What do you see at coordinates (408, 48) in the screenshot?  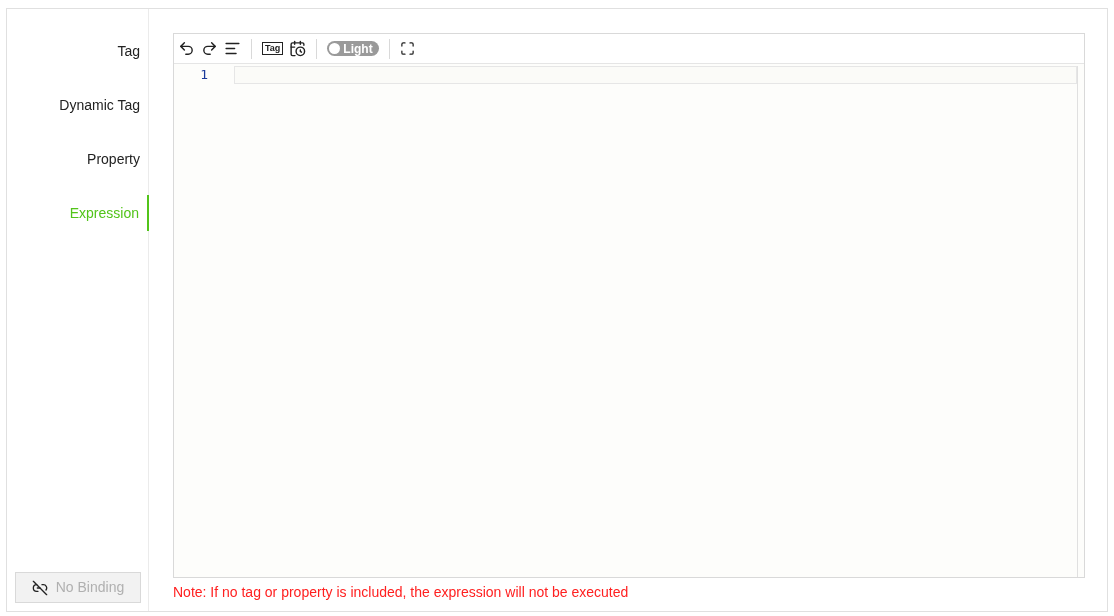 I see `fullscreen-icon` at bounding box center [408, 48].